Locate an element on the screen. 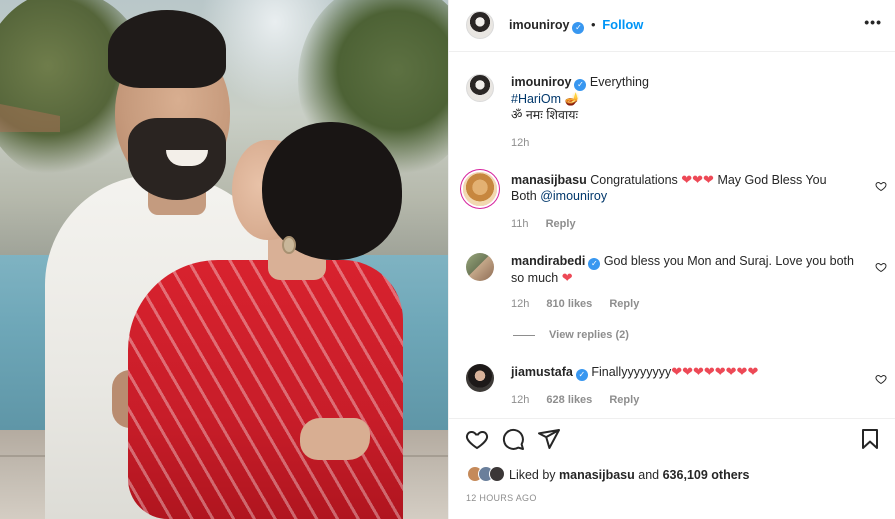  comment-meta: 12h 810 likes Reply is located at coordinates (582, 304).